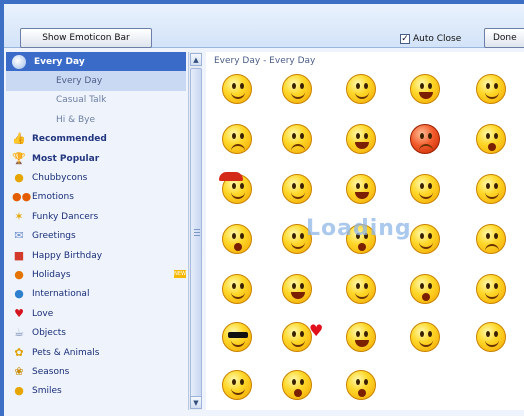 Image resolution: width=524 pixels, height=416 pixels. I want to click on auto-close-checkbox: ✓, so click(405, 39).